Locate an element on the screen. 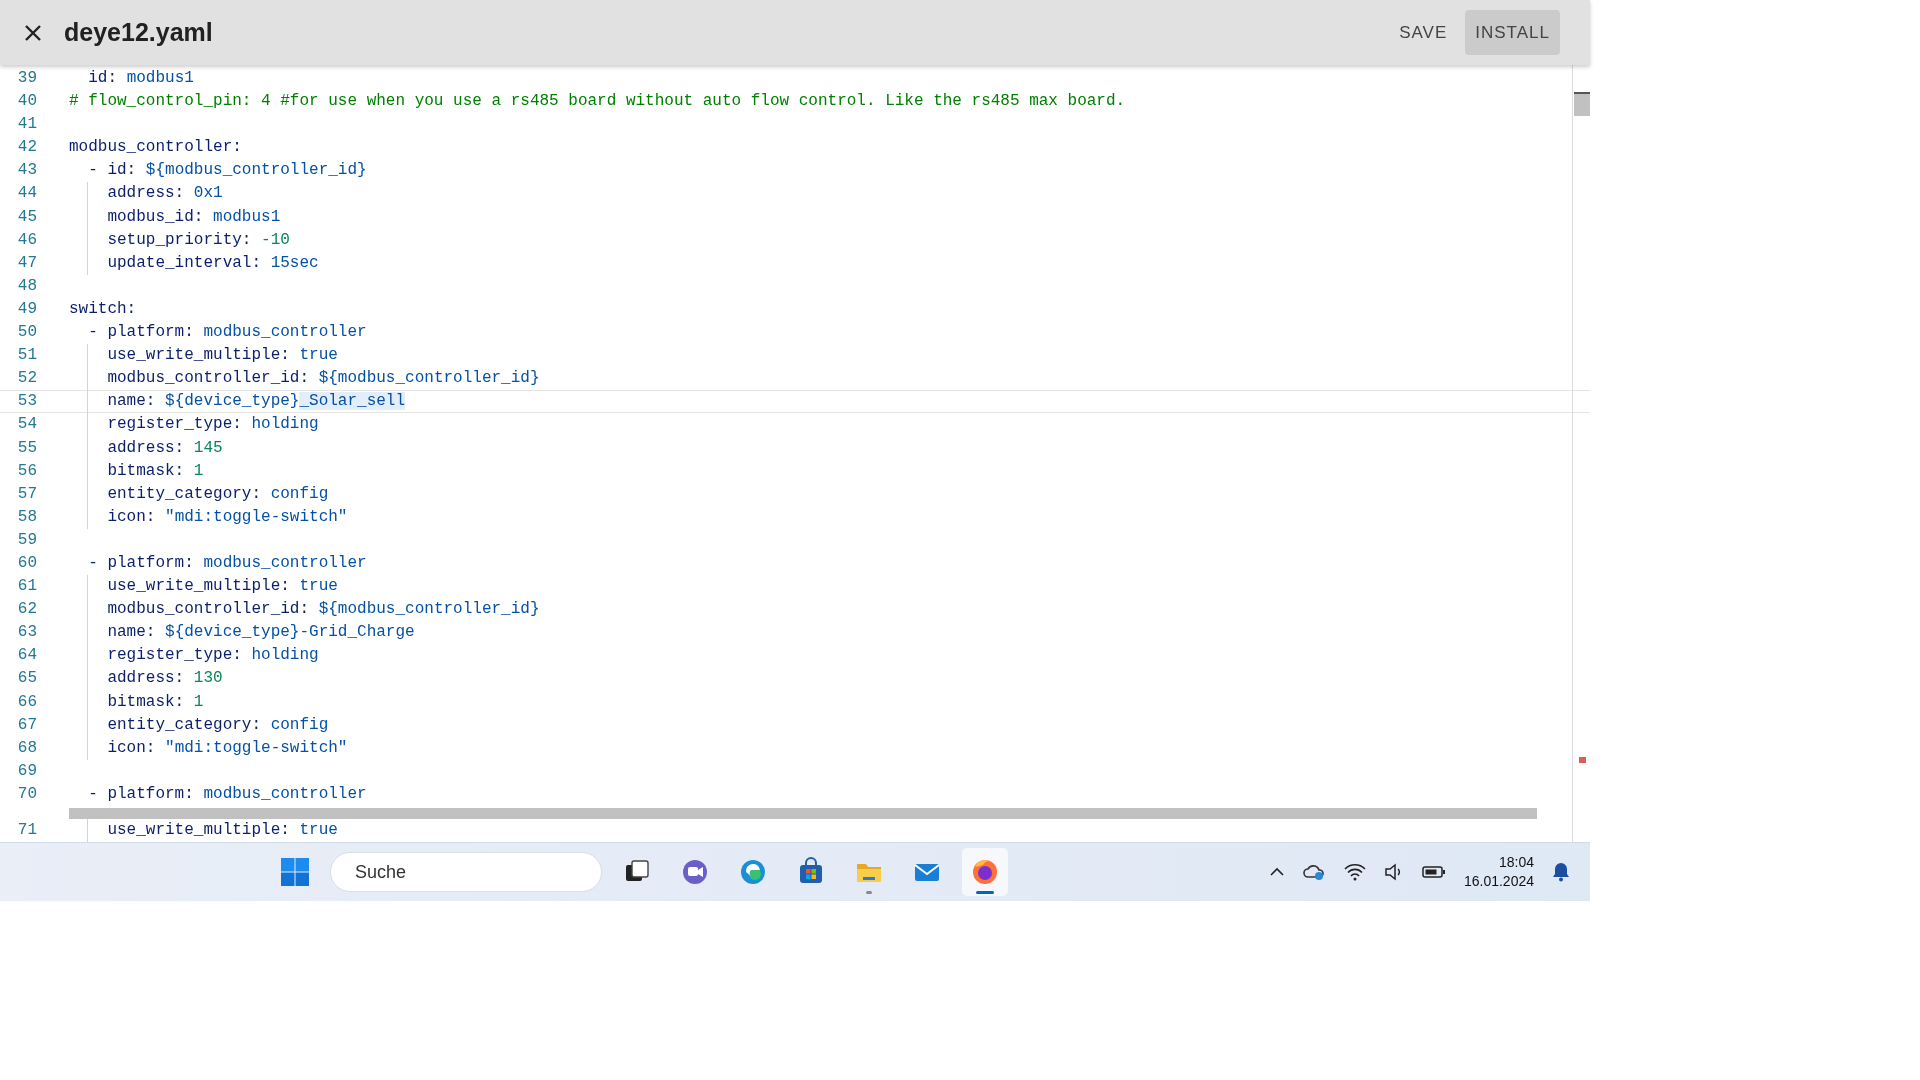 The height and width of the screenshot is (1080, 1920). video-chat-icon is located at coordinates (695, 872).